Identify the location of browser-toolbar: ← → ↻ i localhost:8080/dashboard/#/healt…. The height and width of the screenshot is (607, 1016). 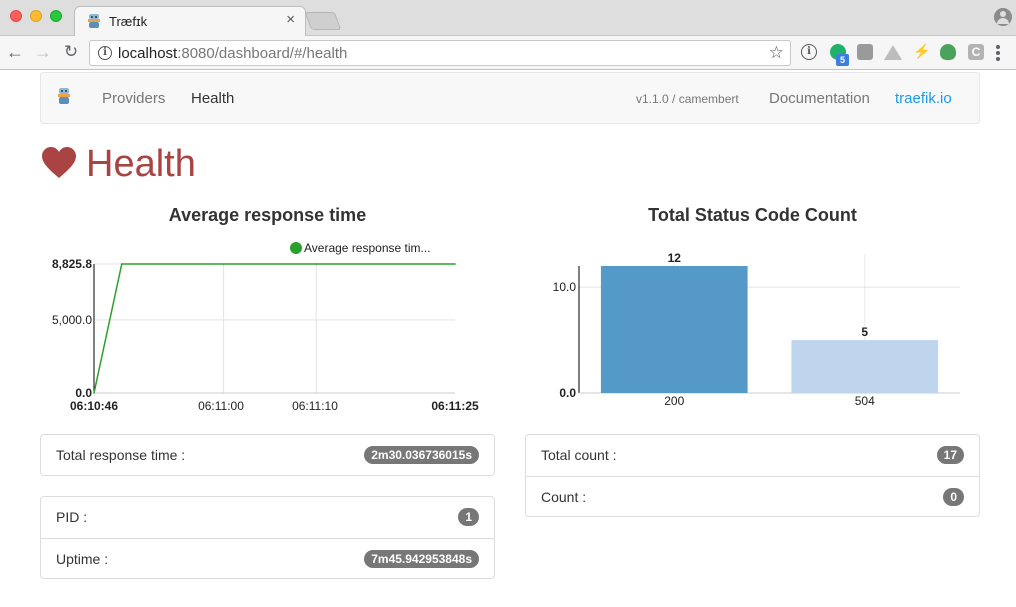
(508, 53).